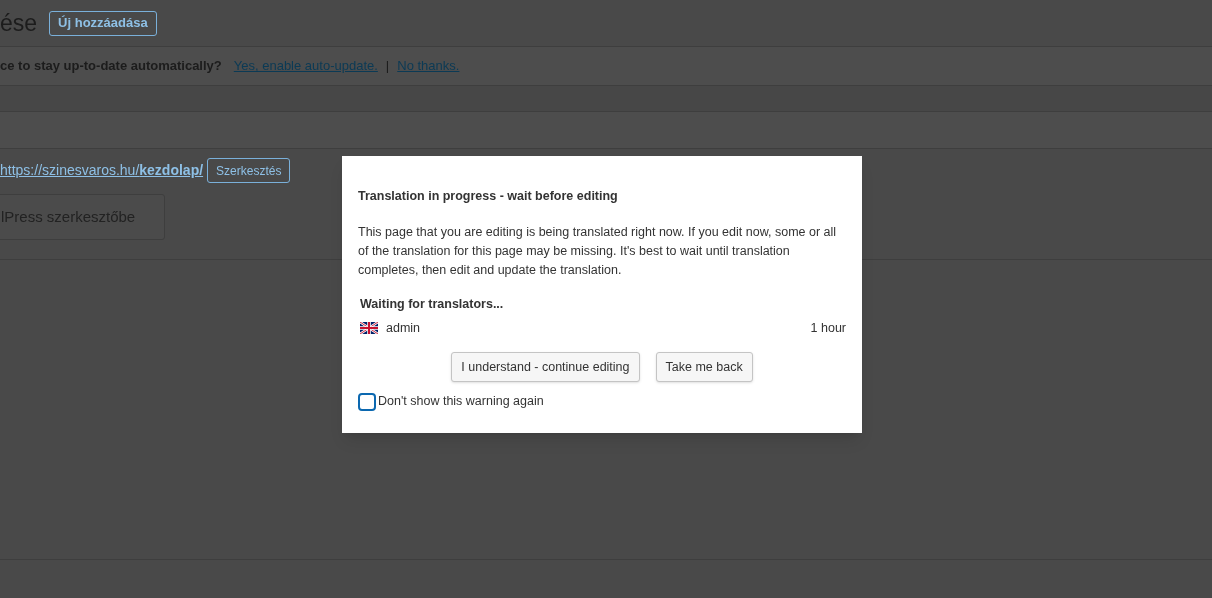 The image size is (1212, 598). What do you see at coordinates (403, 328) in the screenshot?
I see `translator-name: admin` at bounding box center [403, 328].